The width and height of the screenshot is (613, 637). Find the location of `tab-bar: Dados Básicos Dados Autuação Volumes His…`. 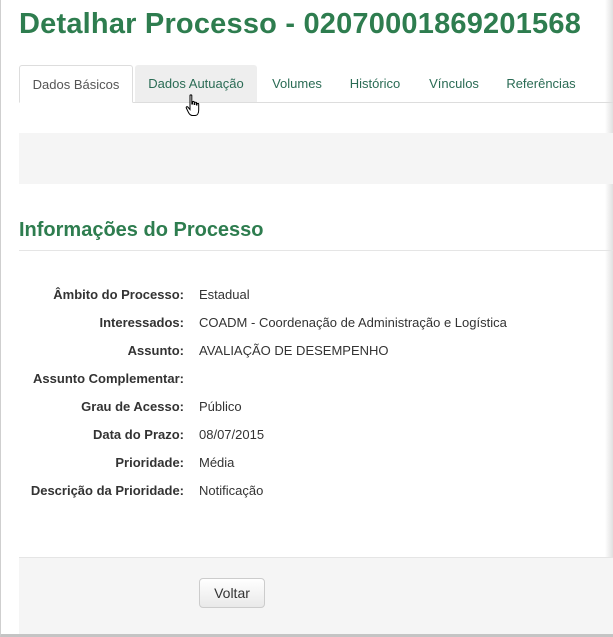

tab-bar: Dados Básicos Dados Autuação Volumes His… is located at coordinates (316, 84).